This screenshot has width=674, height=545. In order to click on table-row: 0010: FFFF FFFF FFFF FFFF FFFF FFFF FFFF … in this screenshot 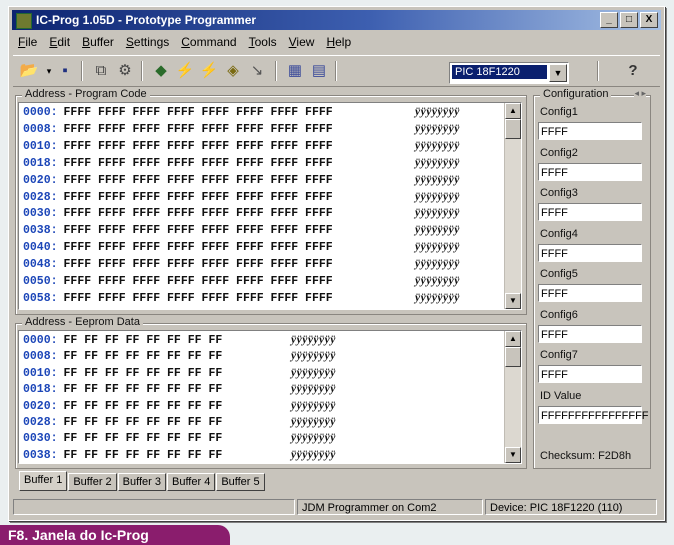, I will do `click(241, 146)`.